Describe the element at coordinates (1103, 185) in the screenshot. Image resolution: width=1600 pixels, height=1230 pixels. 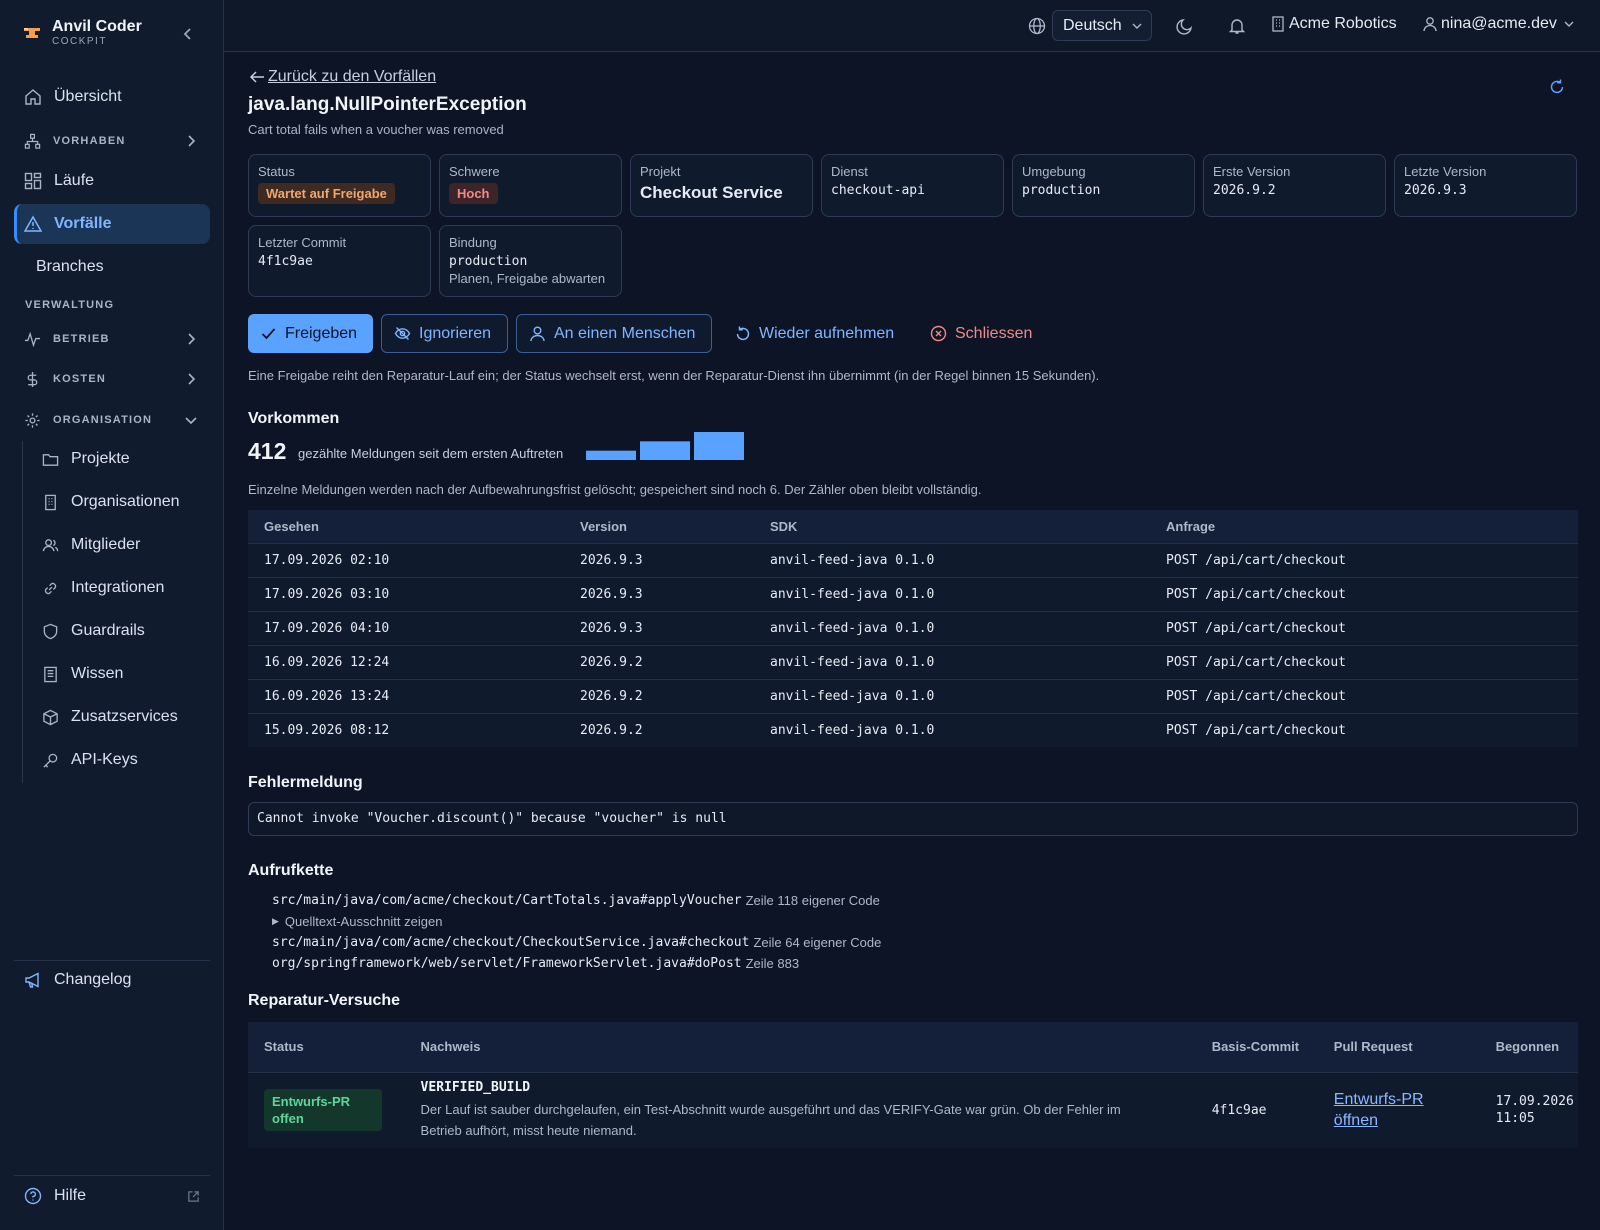
I see `environment-card: Umgebung production` at that location.